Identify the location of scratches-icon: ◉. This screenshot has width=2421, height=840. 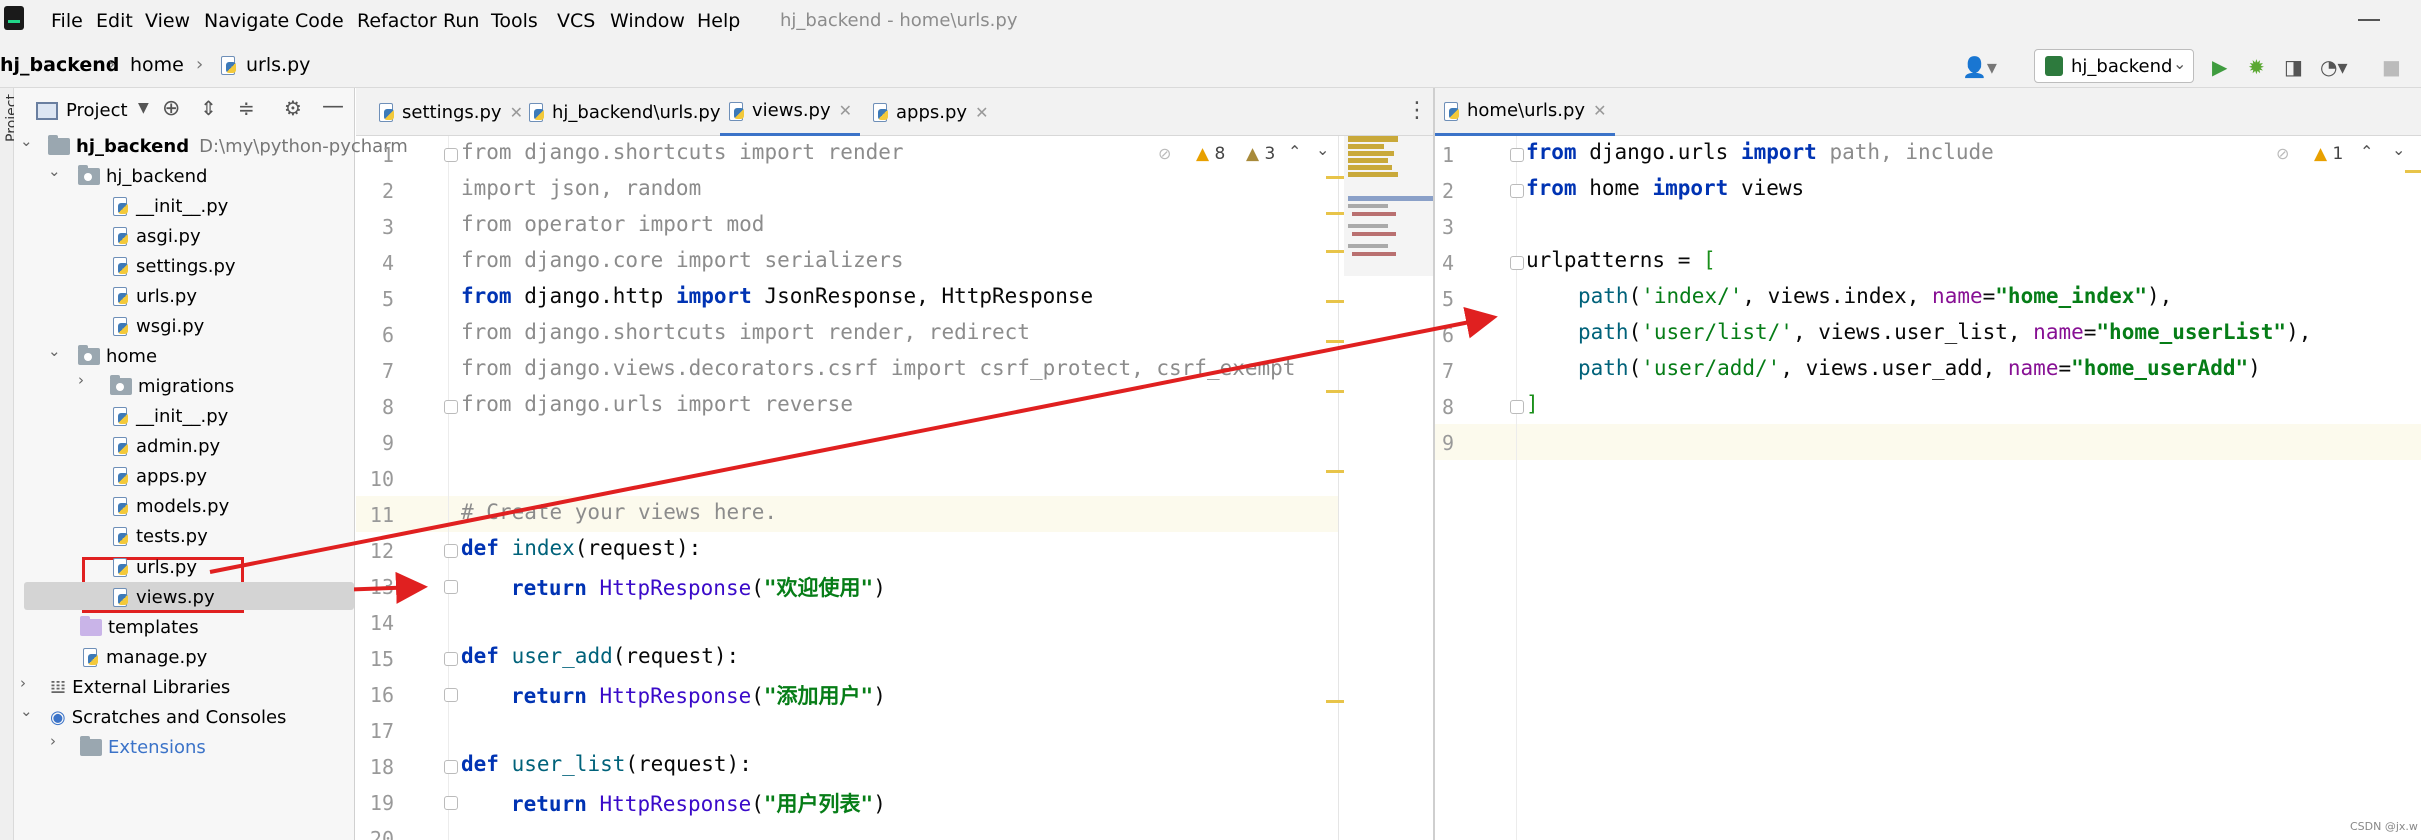
(58, 717).